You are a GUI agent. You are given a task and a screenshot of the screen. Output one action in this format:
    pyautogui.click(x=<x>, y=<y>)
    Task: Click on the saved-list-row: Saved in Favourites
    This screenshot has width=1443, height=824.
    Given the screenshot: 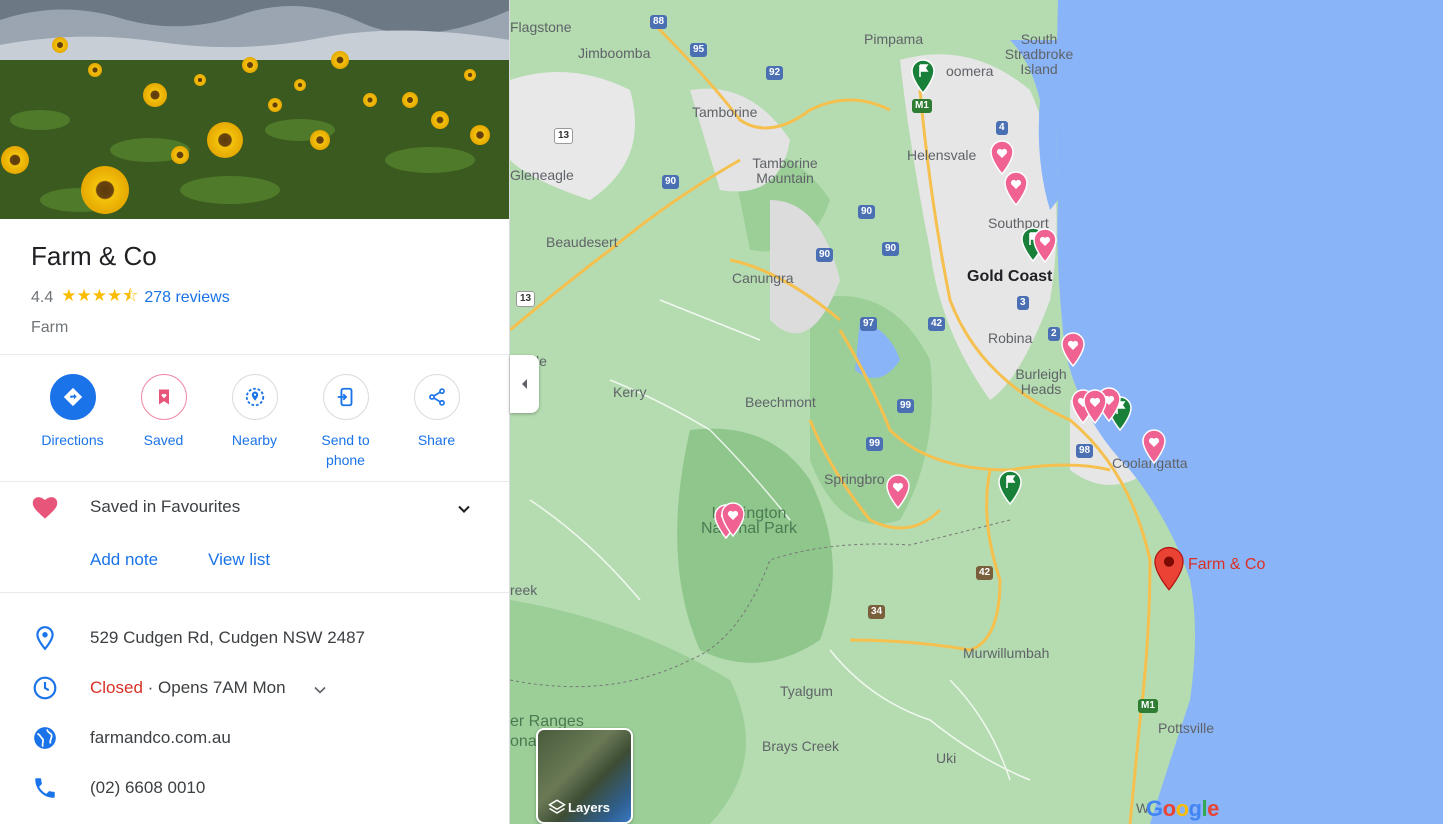 What is the action you would take?
    pyautogui.click(x=254, y=508)
    